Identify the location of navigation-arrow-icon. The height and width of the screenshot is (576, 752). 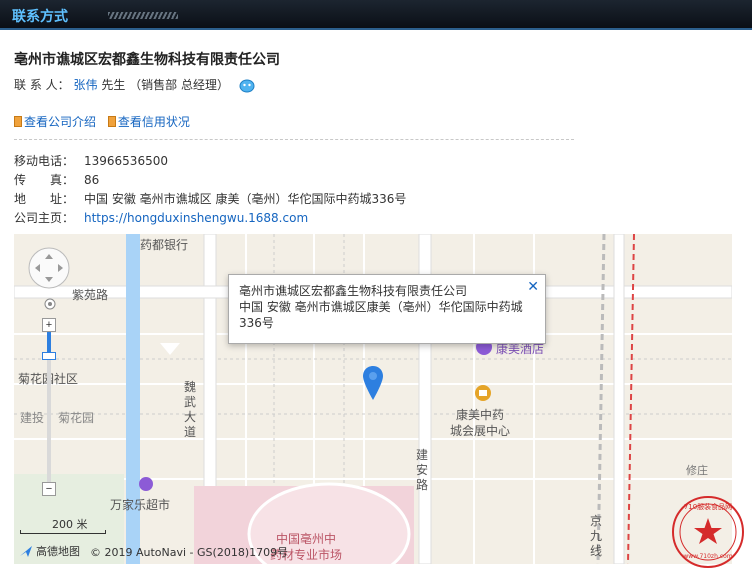
(26, 551).